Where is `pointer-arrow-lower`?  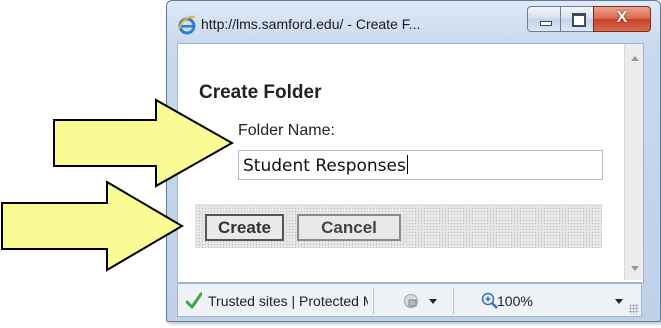 pointer-arrow-lower is located at coordinates (92, 226).